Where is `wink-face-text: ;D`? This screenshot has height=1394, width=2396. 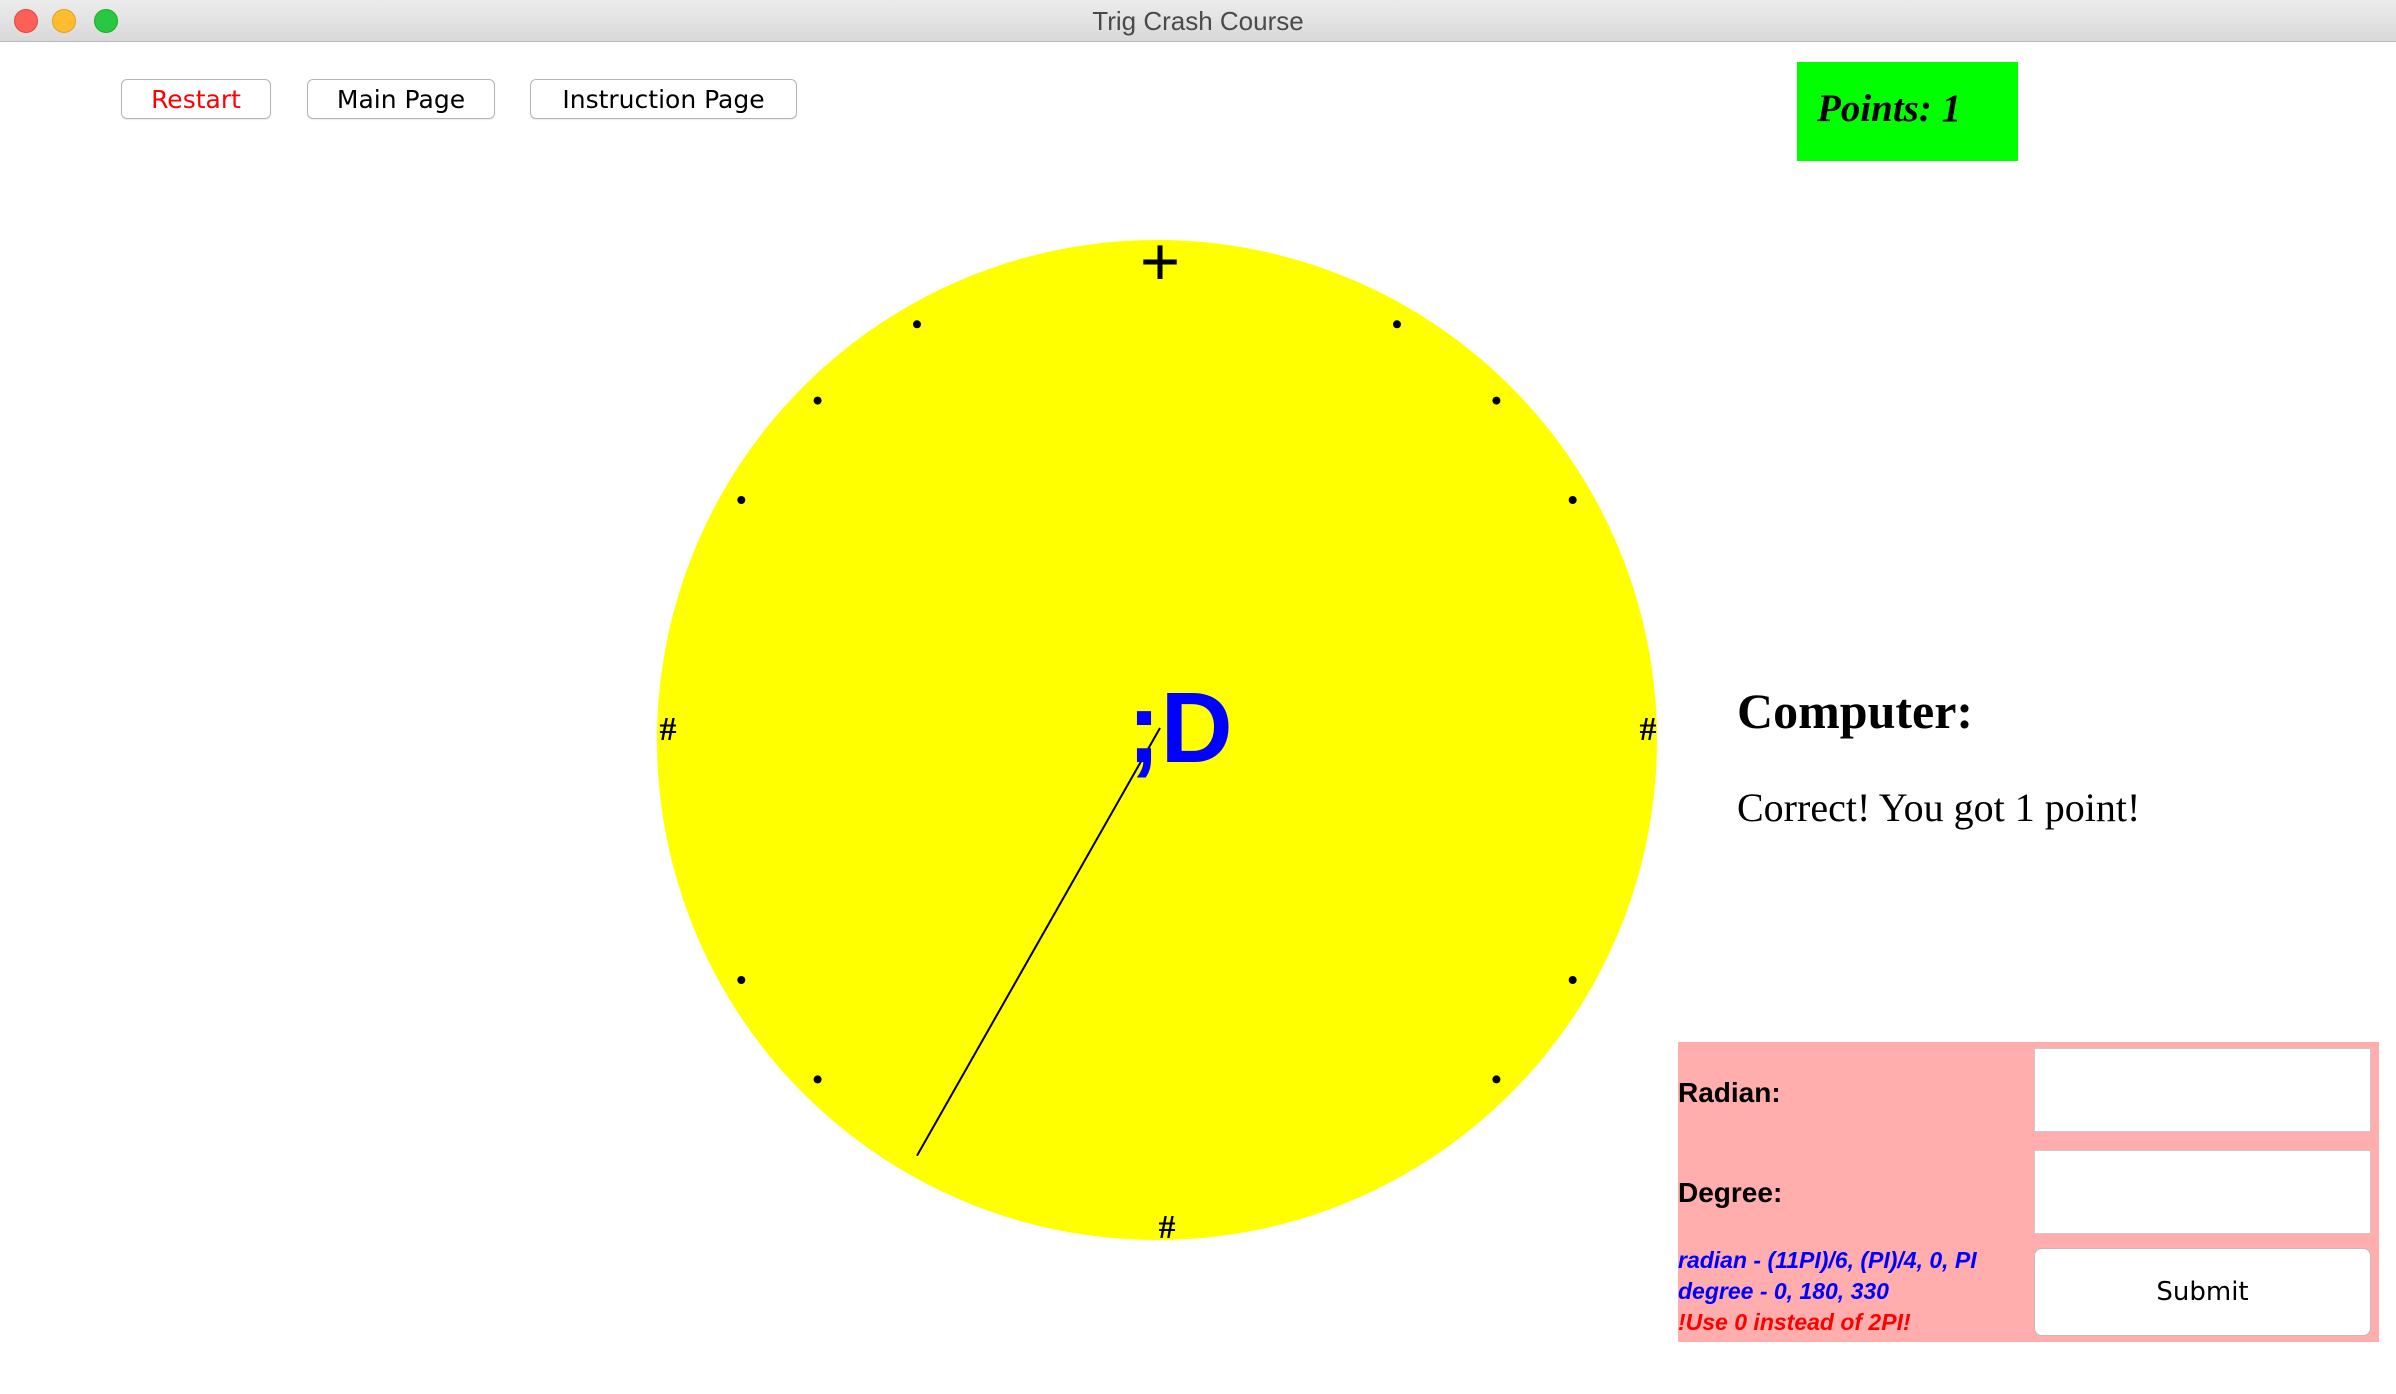 wink-face-text: ;D is located at coordinates (1180, 728).